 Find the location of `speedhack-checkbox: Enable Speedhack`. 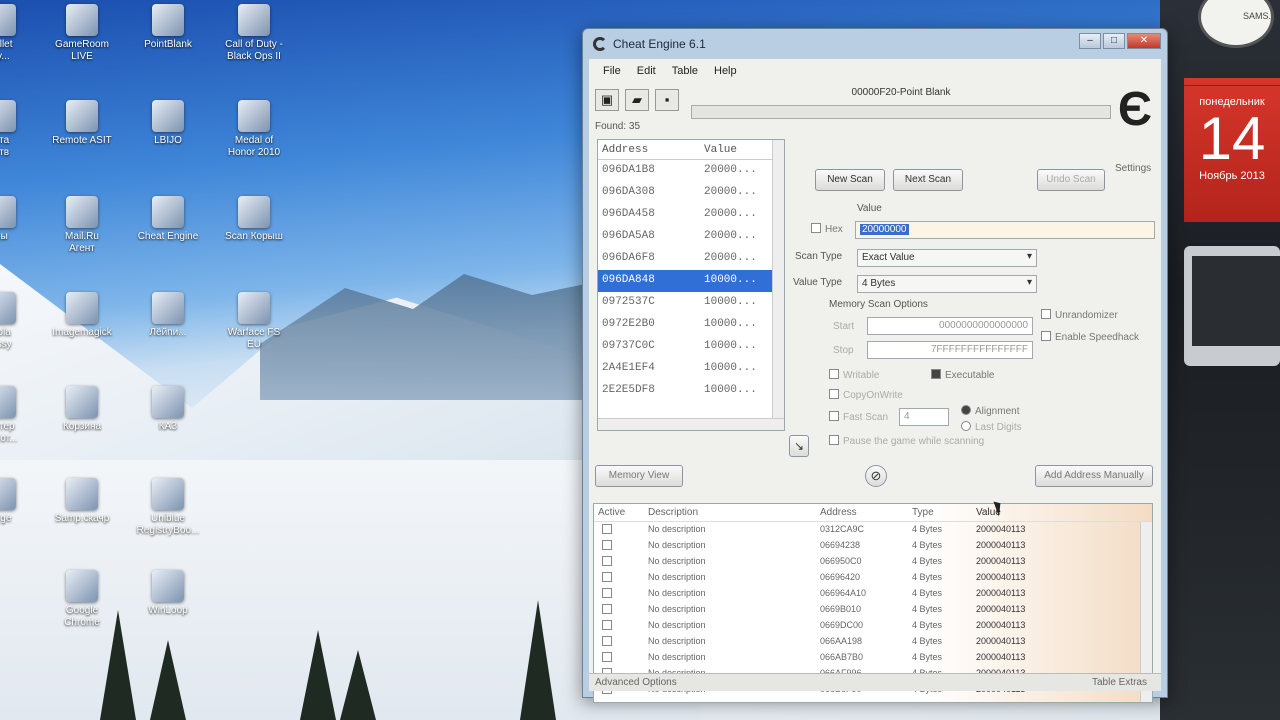

speedhack-checkbox: Enable Speedhack is located at coordinates (1090, 337).